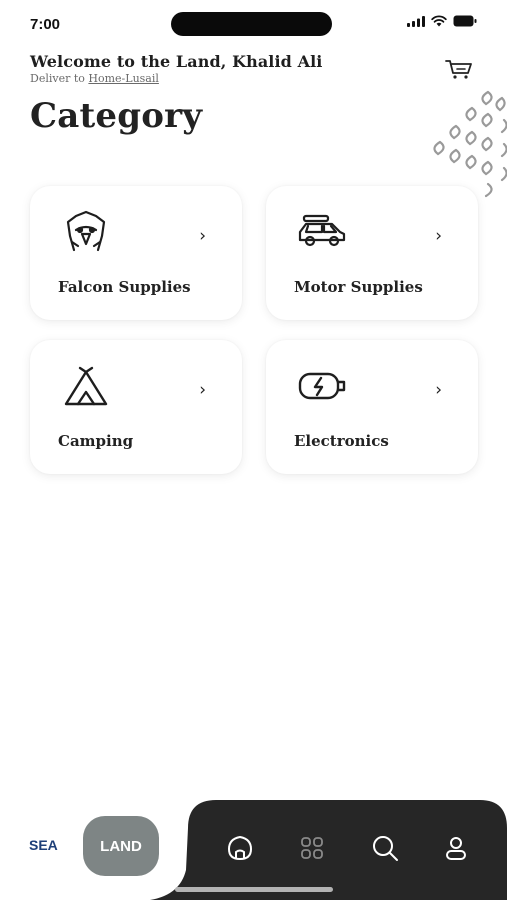  I want to click on category-label: Camping, so click(96, 441).